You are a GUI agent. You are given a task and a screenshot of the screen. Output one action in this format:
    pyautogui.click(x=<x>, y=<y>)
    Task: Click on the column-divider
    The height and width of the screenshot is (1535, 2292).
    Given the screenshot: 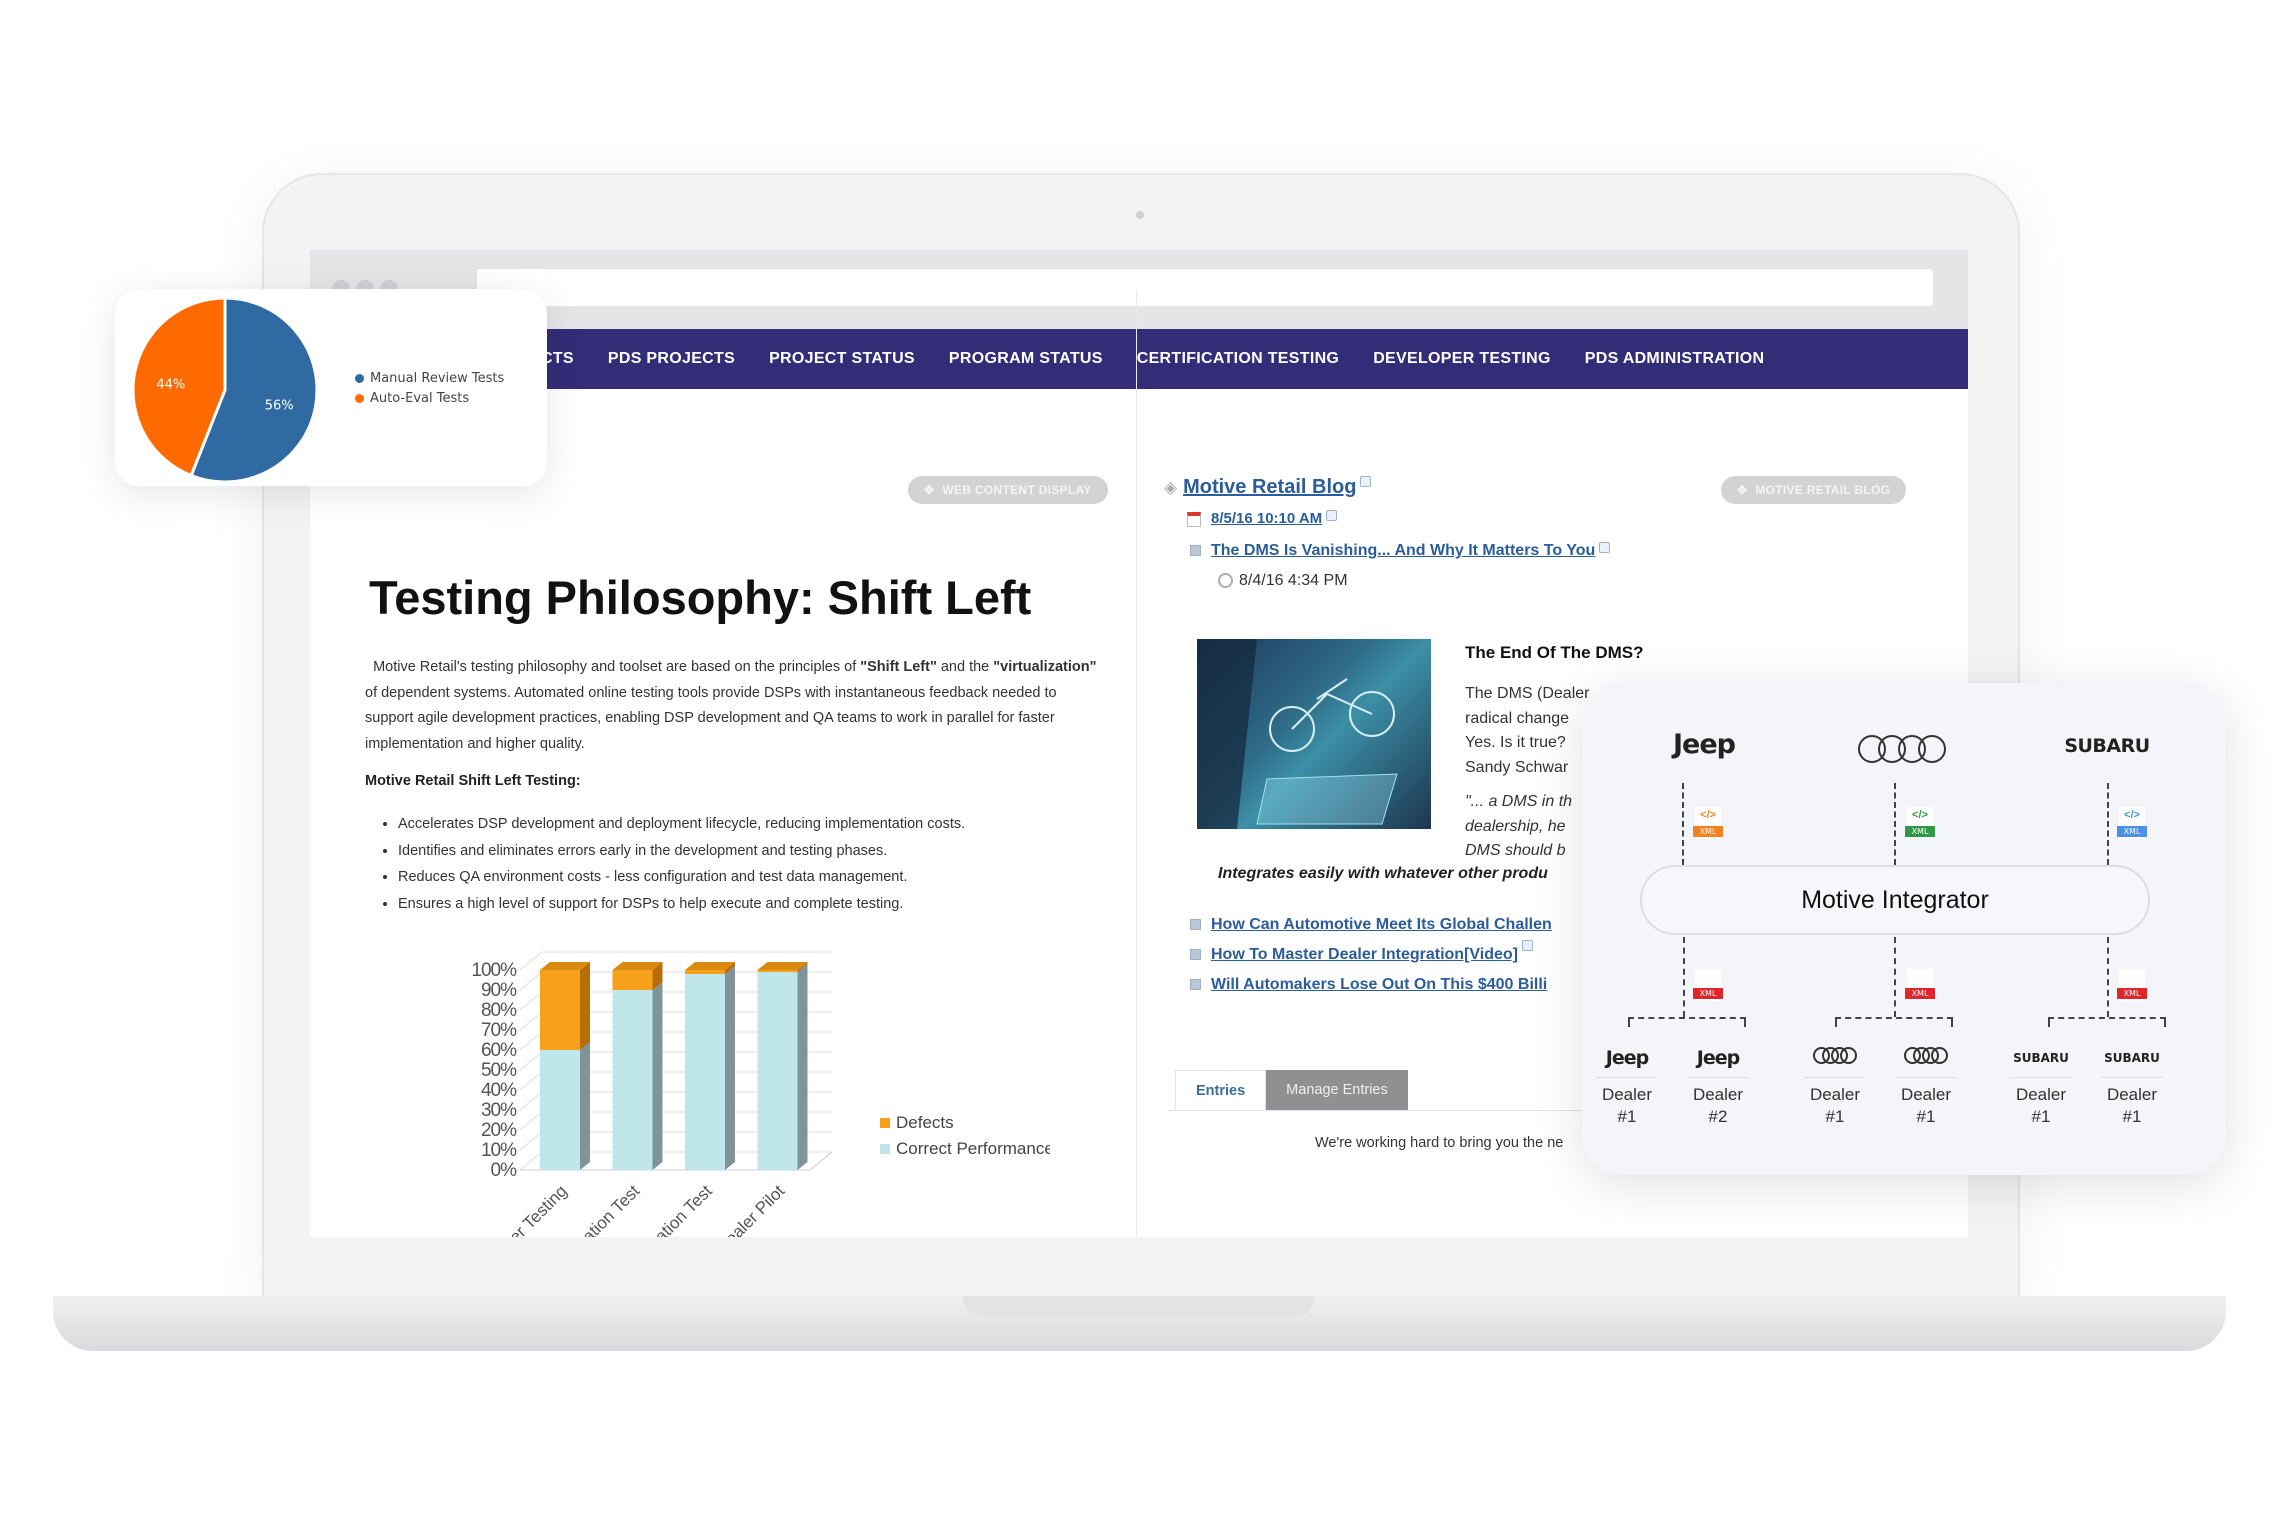 What is the action you would take?
    pyautogui.click(x=1136, y=763)
    